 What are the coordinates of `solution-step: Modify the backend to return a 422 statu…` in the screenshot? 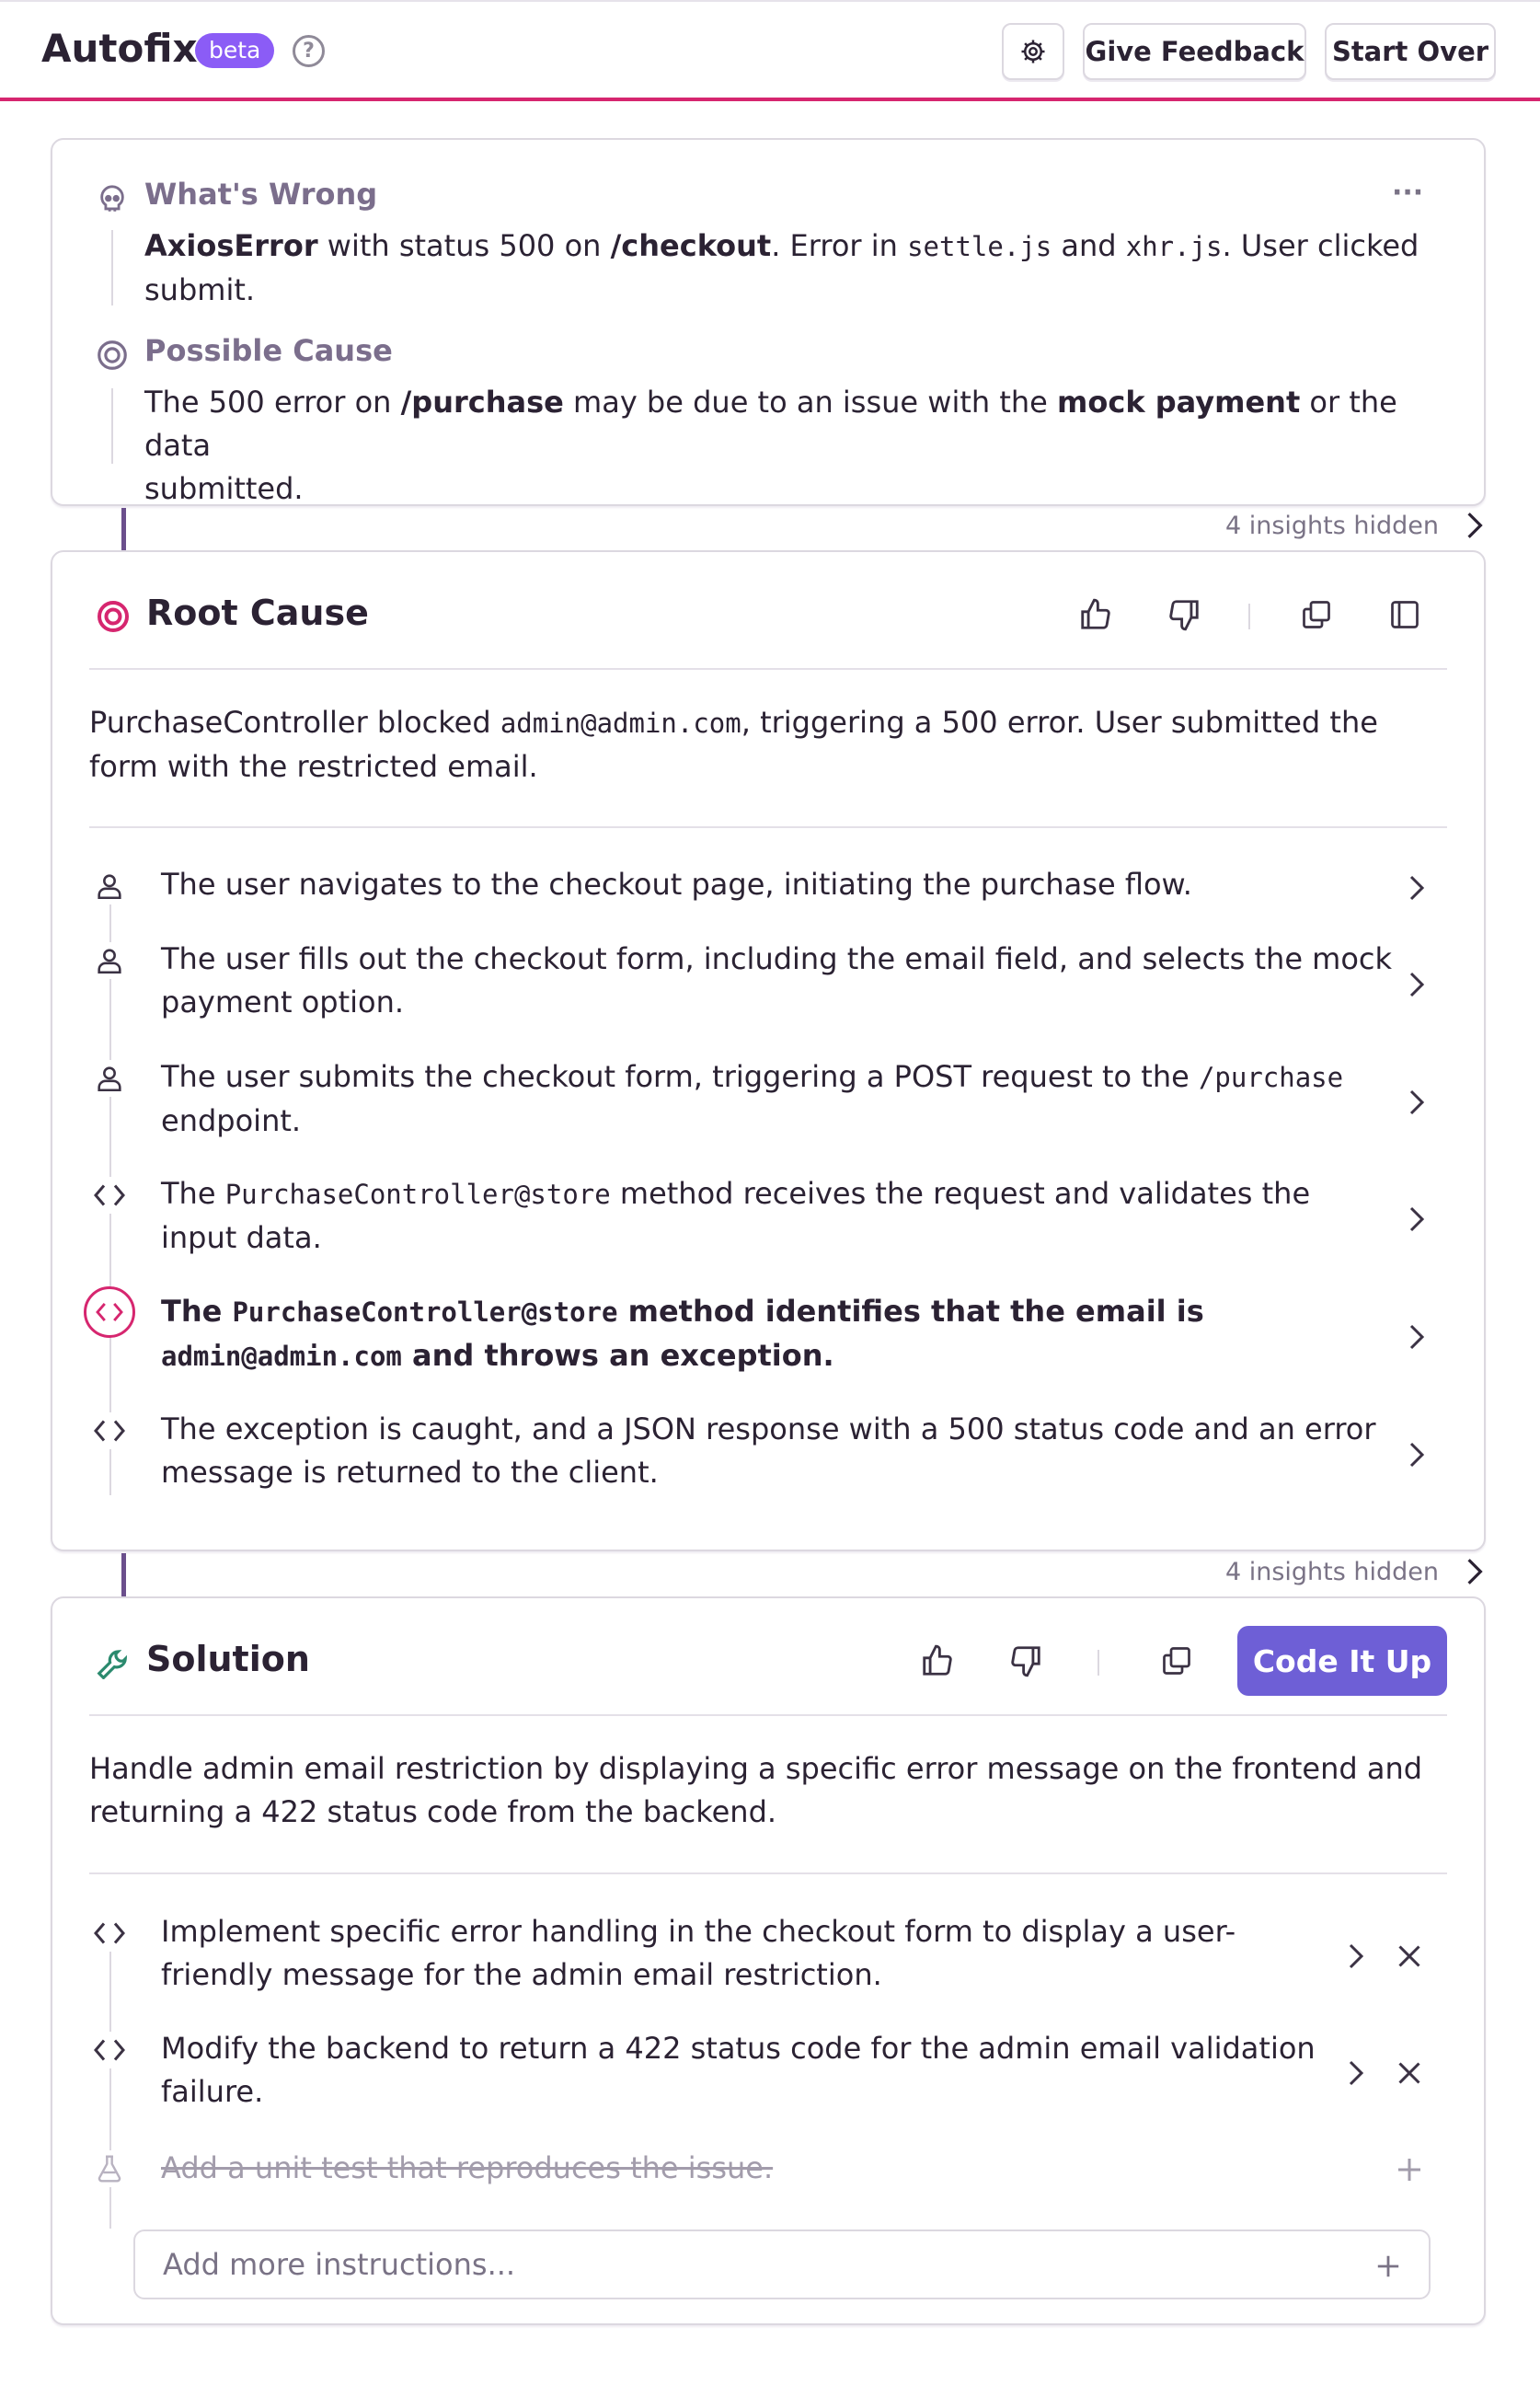 It's located at (740, 2070).